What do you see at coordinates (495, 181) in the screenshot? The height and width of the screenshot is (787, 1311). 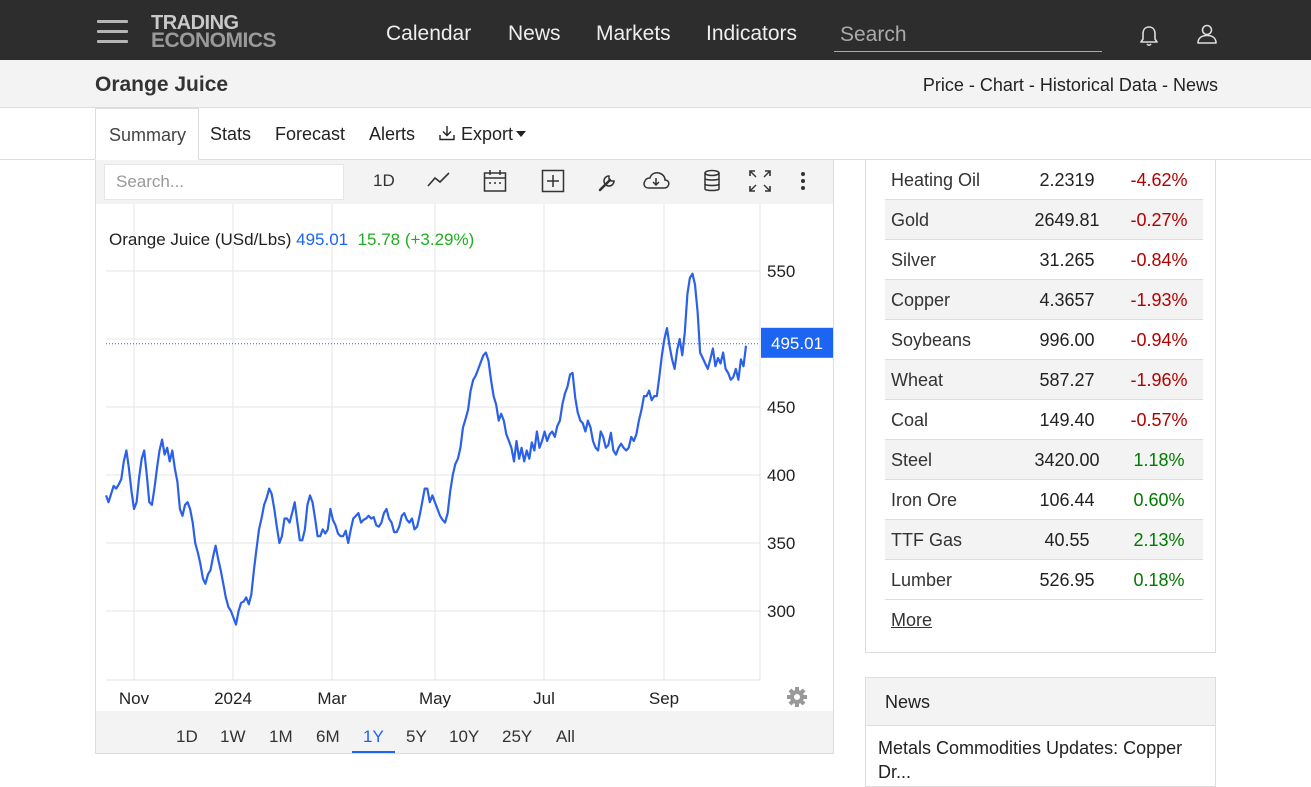 I see `calendar-icon` at bounding box center [495, 181].